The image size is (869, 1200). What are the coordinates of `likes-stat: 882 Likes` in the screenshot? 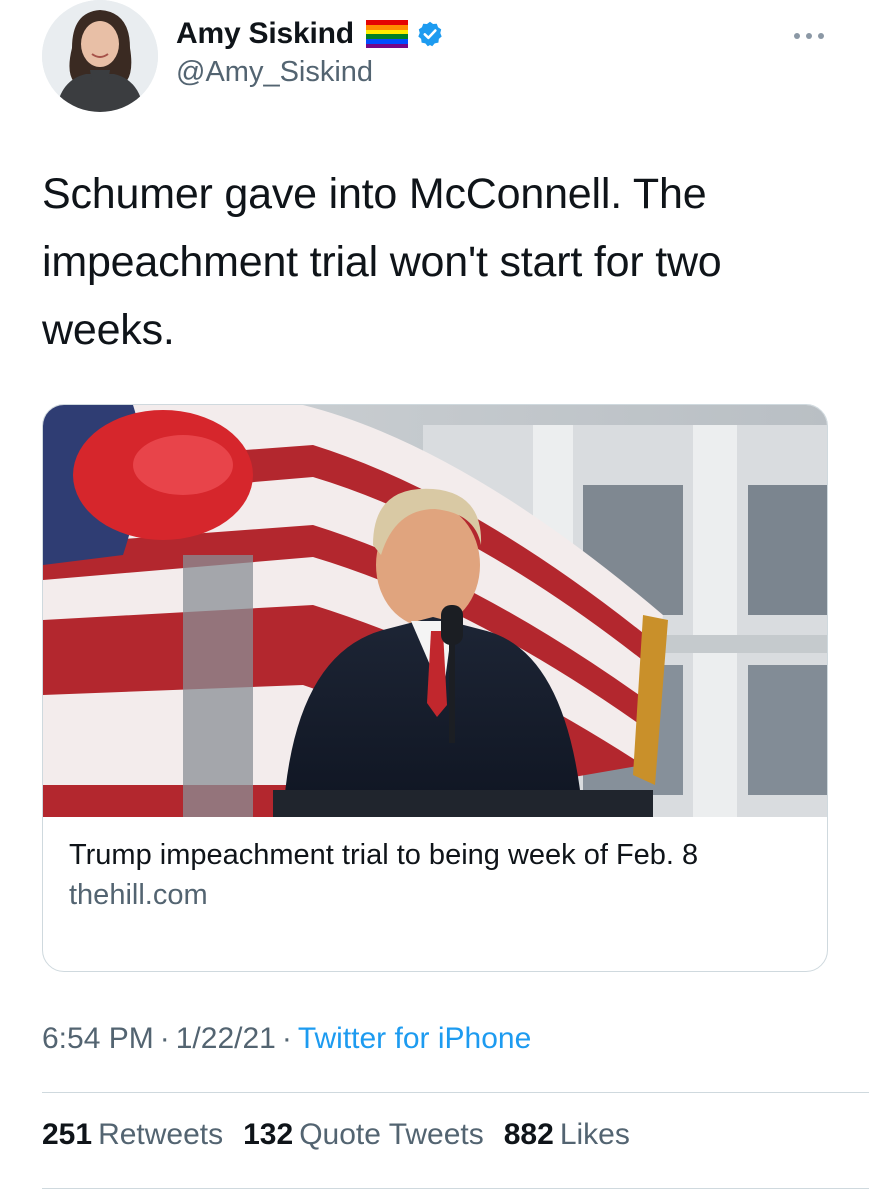 It's located at (567, 1135).